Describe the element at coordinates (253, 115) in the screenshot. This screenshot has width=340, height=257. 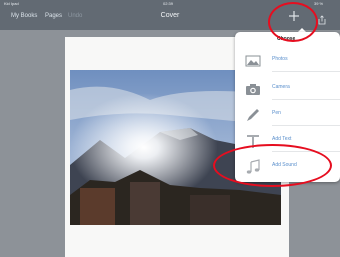
I see `pen-icon` at that location.